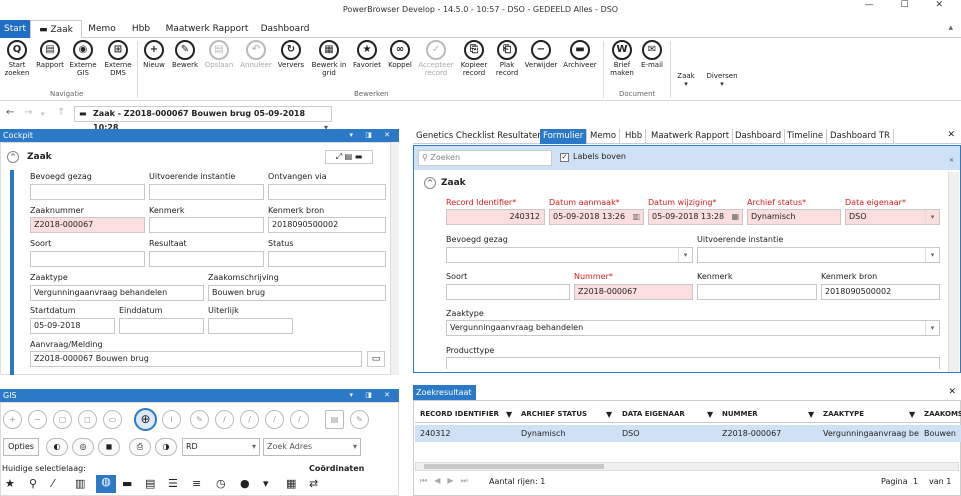 The width and height of the screenshot is (961, 496). What do you see at coordinates (206, 192) in the screenshot?
I see `uitvoerende-instantie-field` at bounding box center [206, 192].